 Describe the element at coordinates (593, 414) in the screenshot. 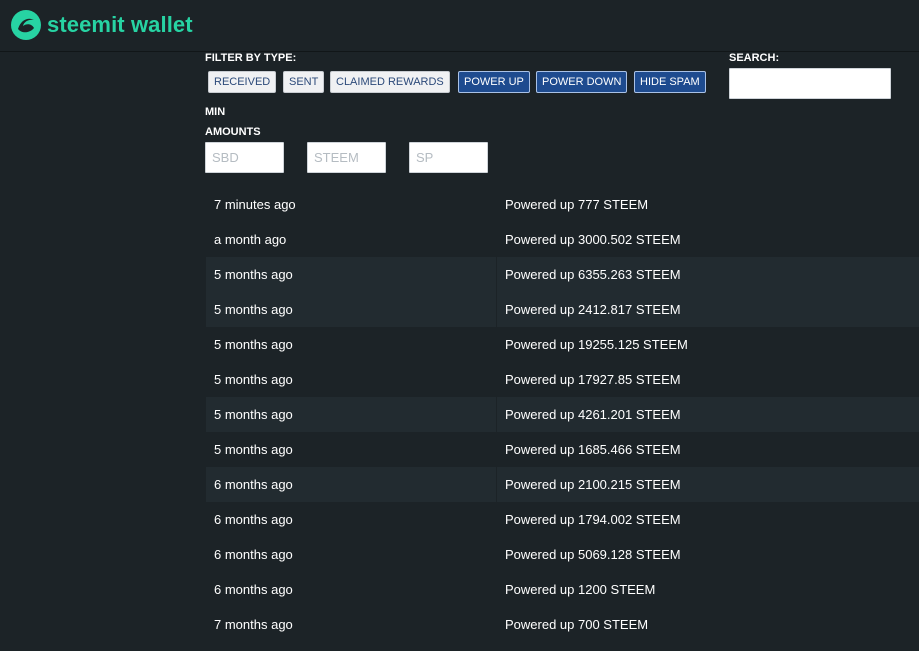

I see `transaction-description: Powered up 4261.201 STEEM` at that location.